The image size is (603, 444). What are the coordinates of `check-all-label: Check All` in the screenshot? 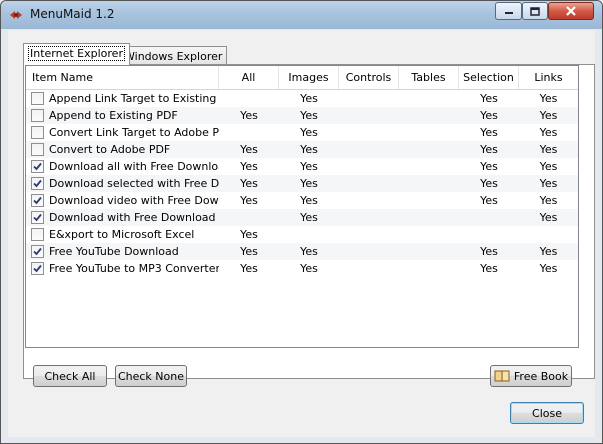 It's located at (70, 376).